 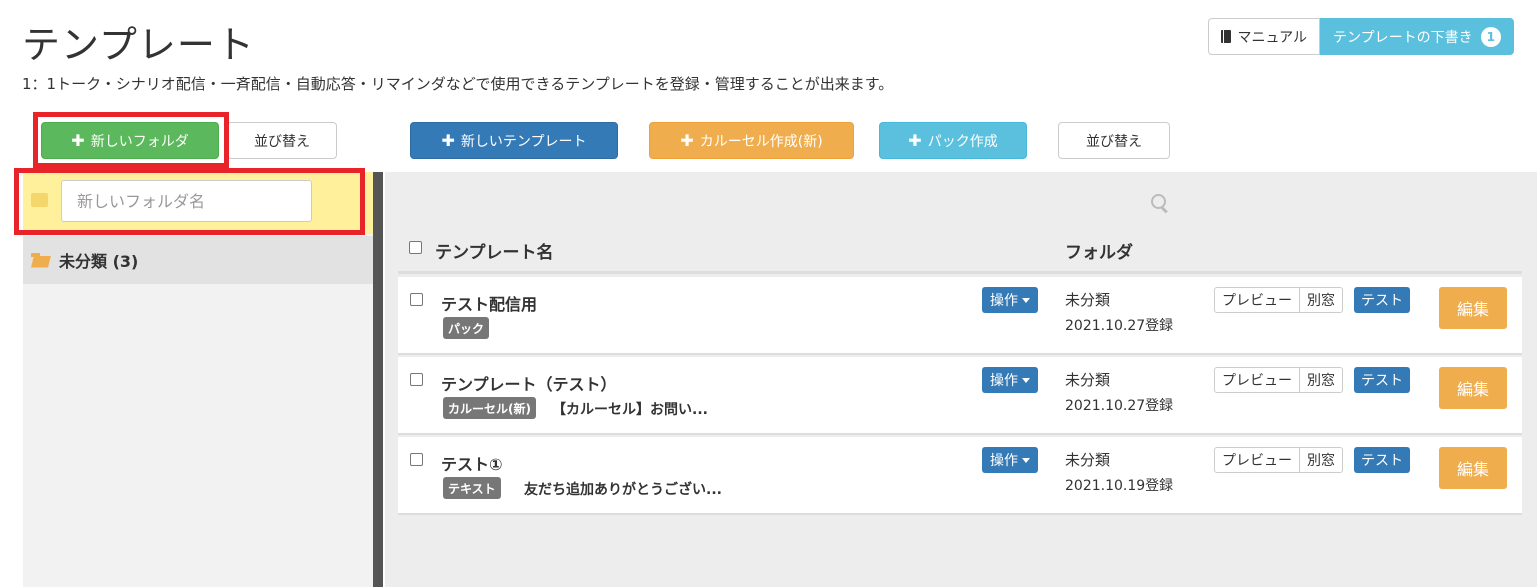 I want to click on folder-icon, so click(x=39, y=200).